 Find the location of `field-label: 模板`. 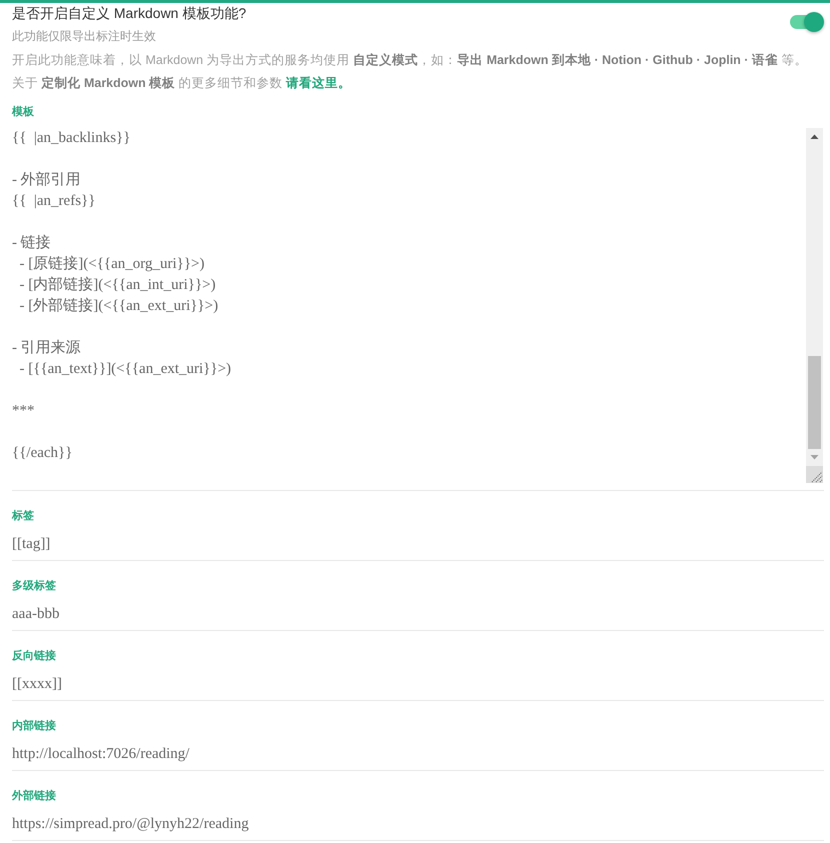

field-label: 模板 is located at coordinates (23, 111).